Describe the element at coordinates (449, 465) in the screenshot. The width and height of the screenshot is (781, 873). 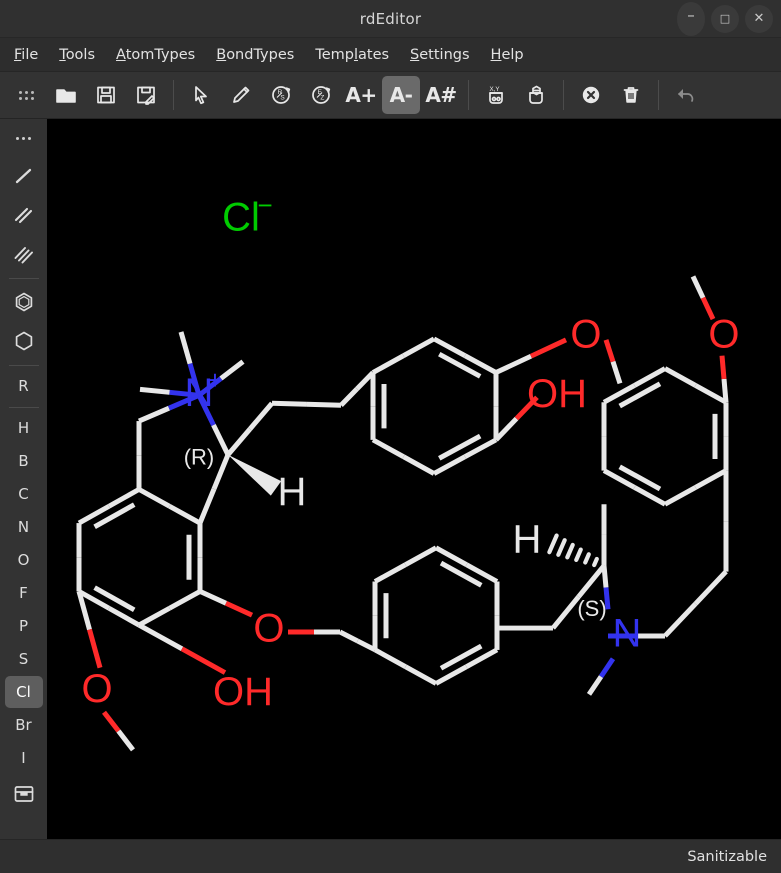
I see `aromatic-ring-top-center-bond2-seg1` at that location.